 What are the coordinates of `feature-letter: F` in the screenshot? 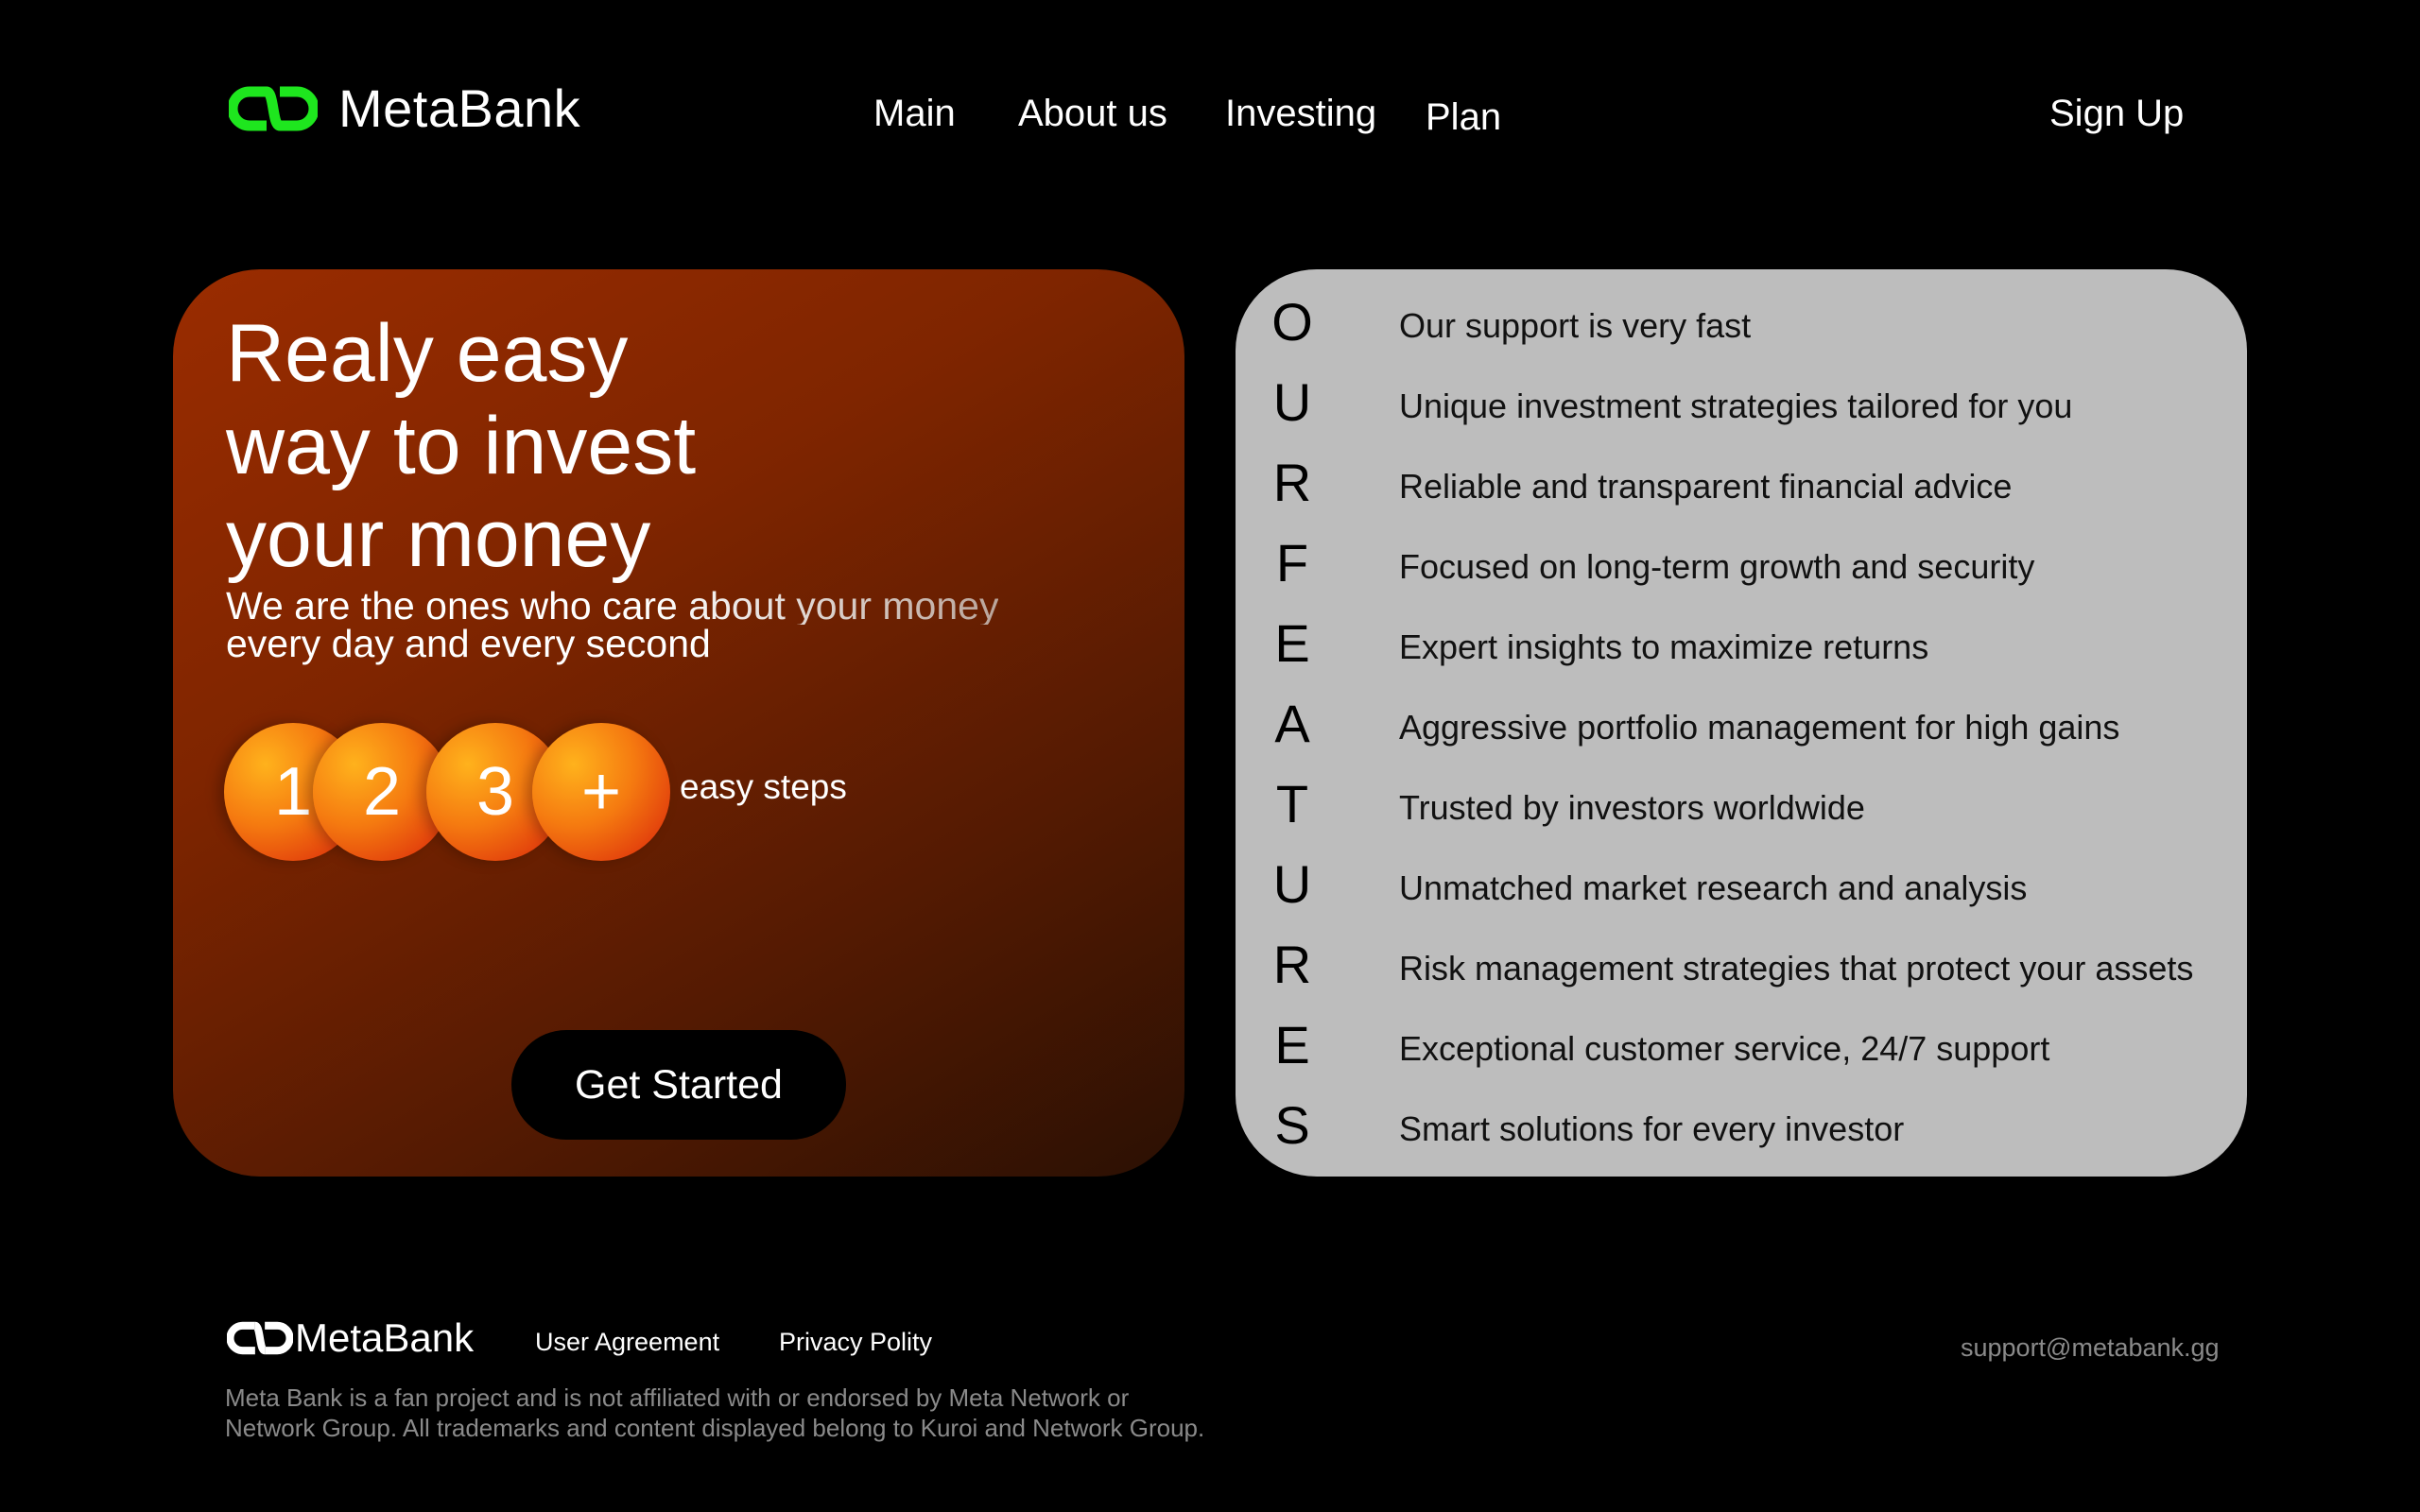 It's located at (1292, 563).